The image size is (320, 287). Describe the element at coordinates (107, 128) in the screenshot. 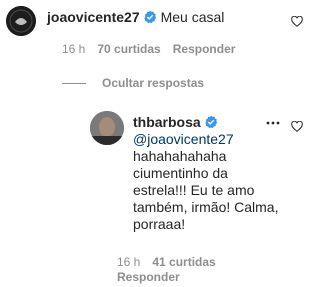

I see `avatar-thbarbosa` at that location.